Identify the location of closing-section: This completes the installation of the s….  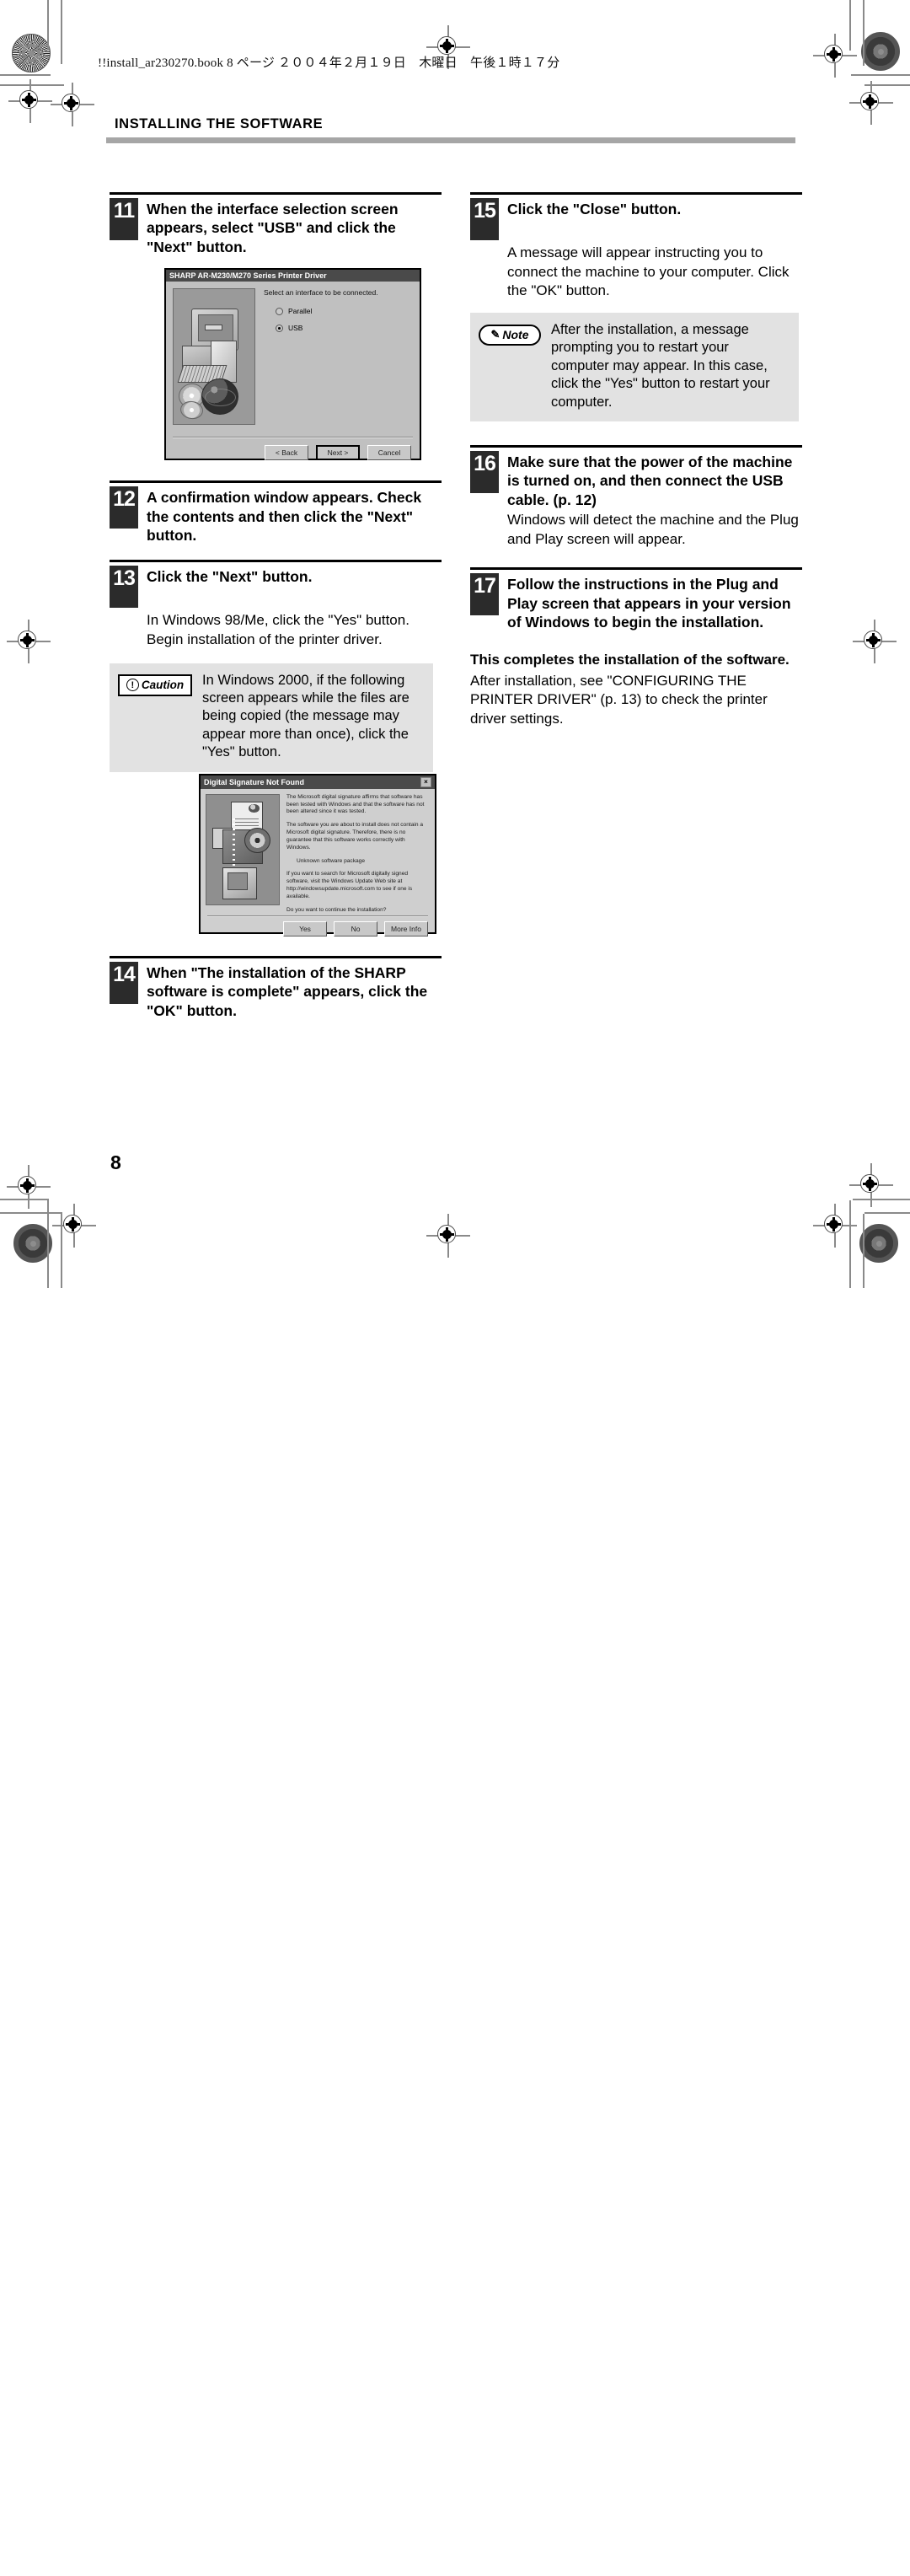
(636, 690).